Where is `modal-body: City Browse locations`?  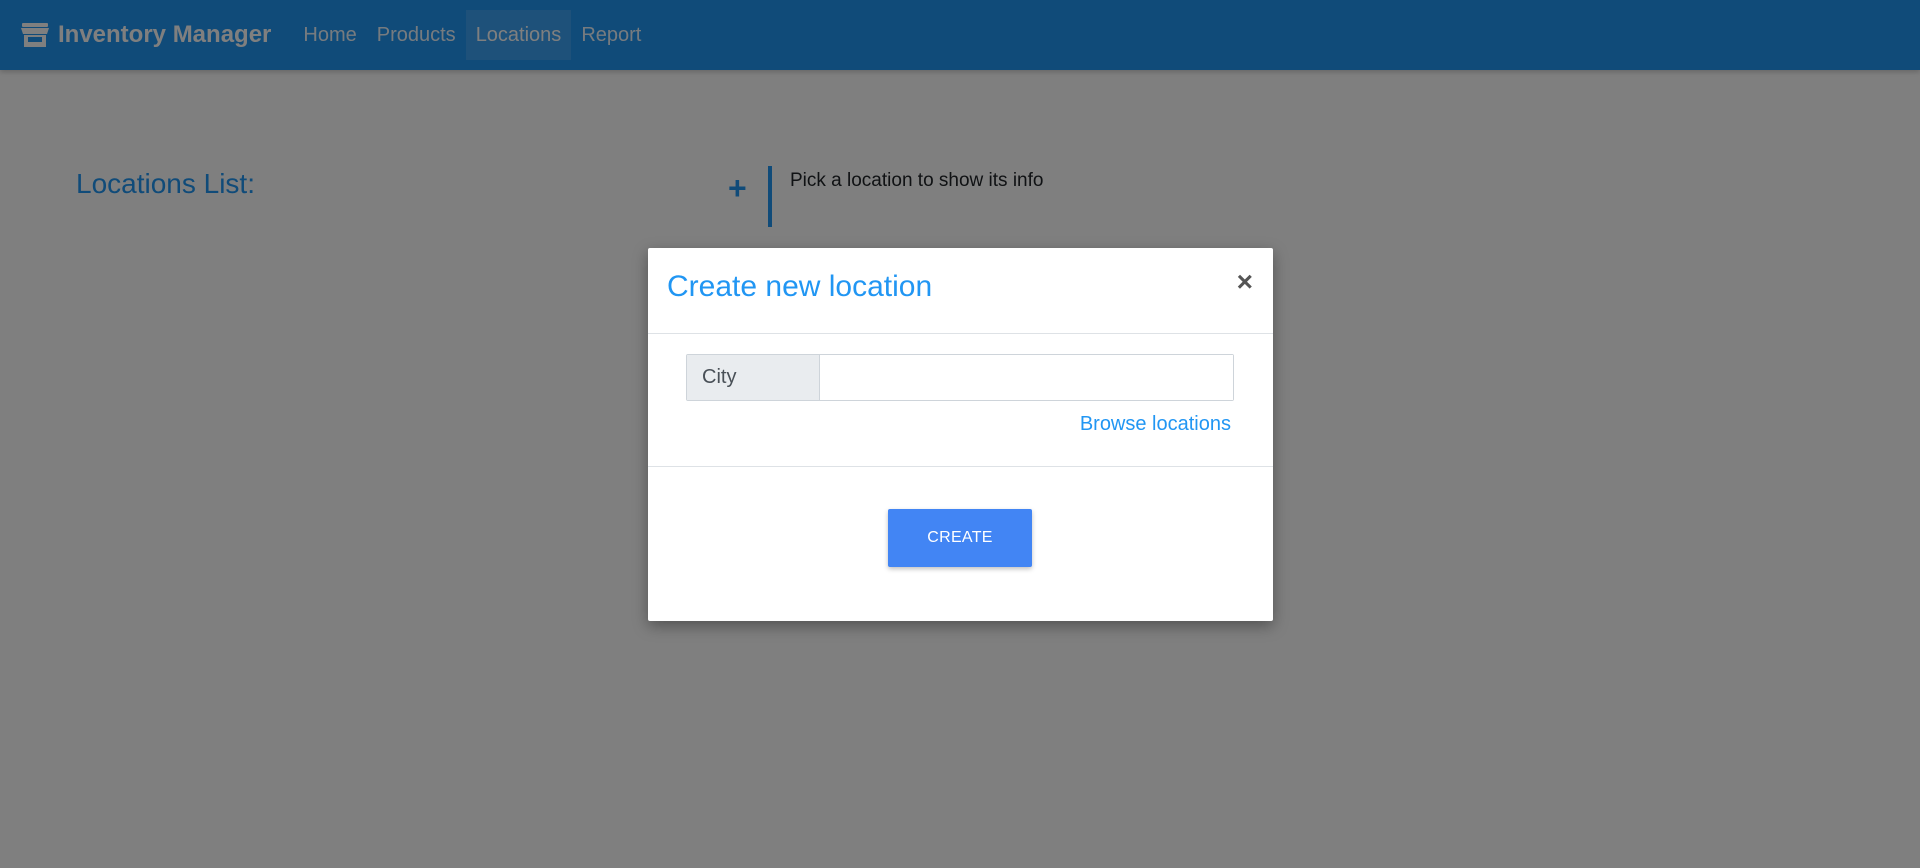
modal-body: City Browse locations is located at coordinates (960, 400).